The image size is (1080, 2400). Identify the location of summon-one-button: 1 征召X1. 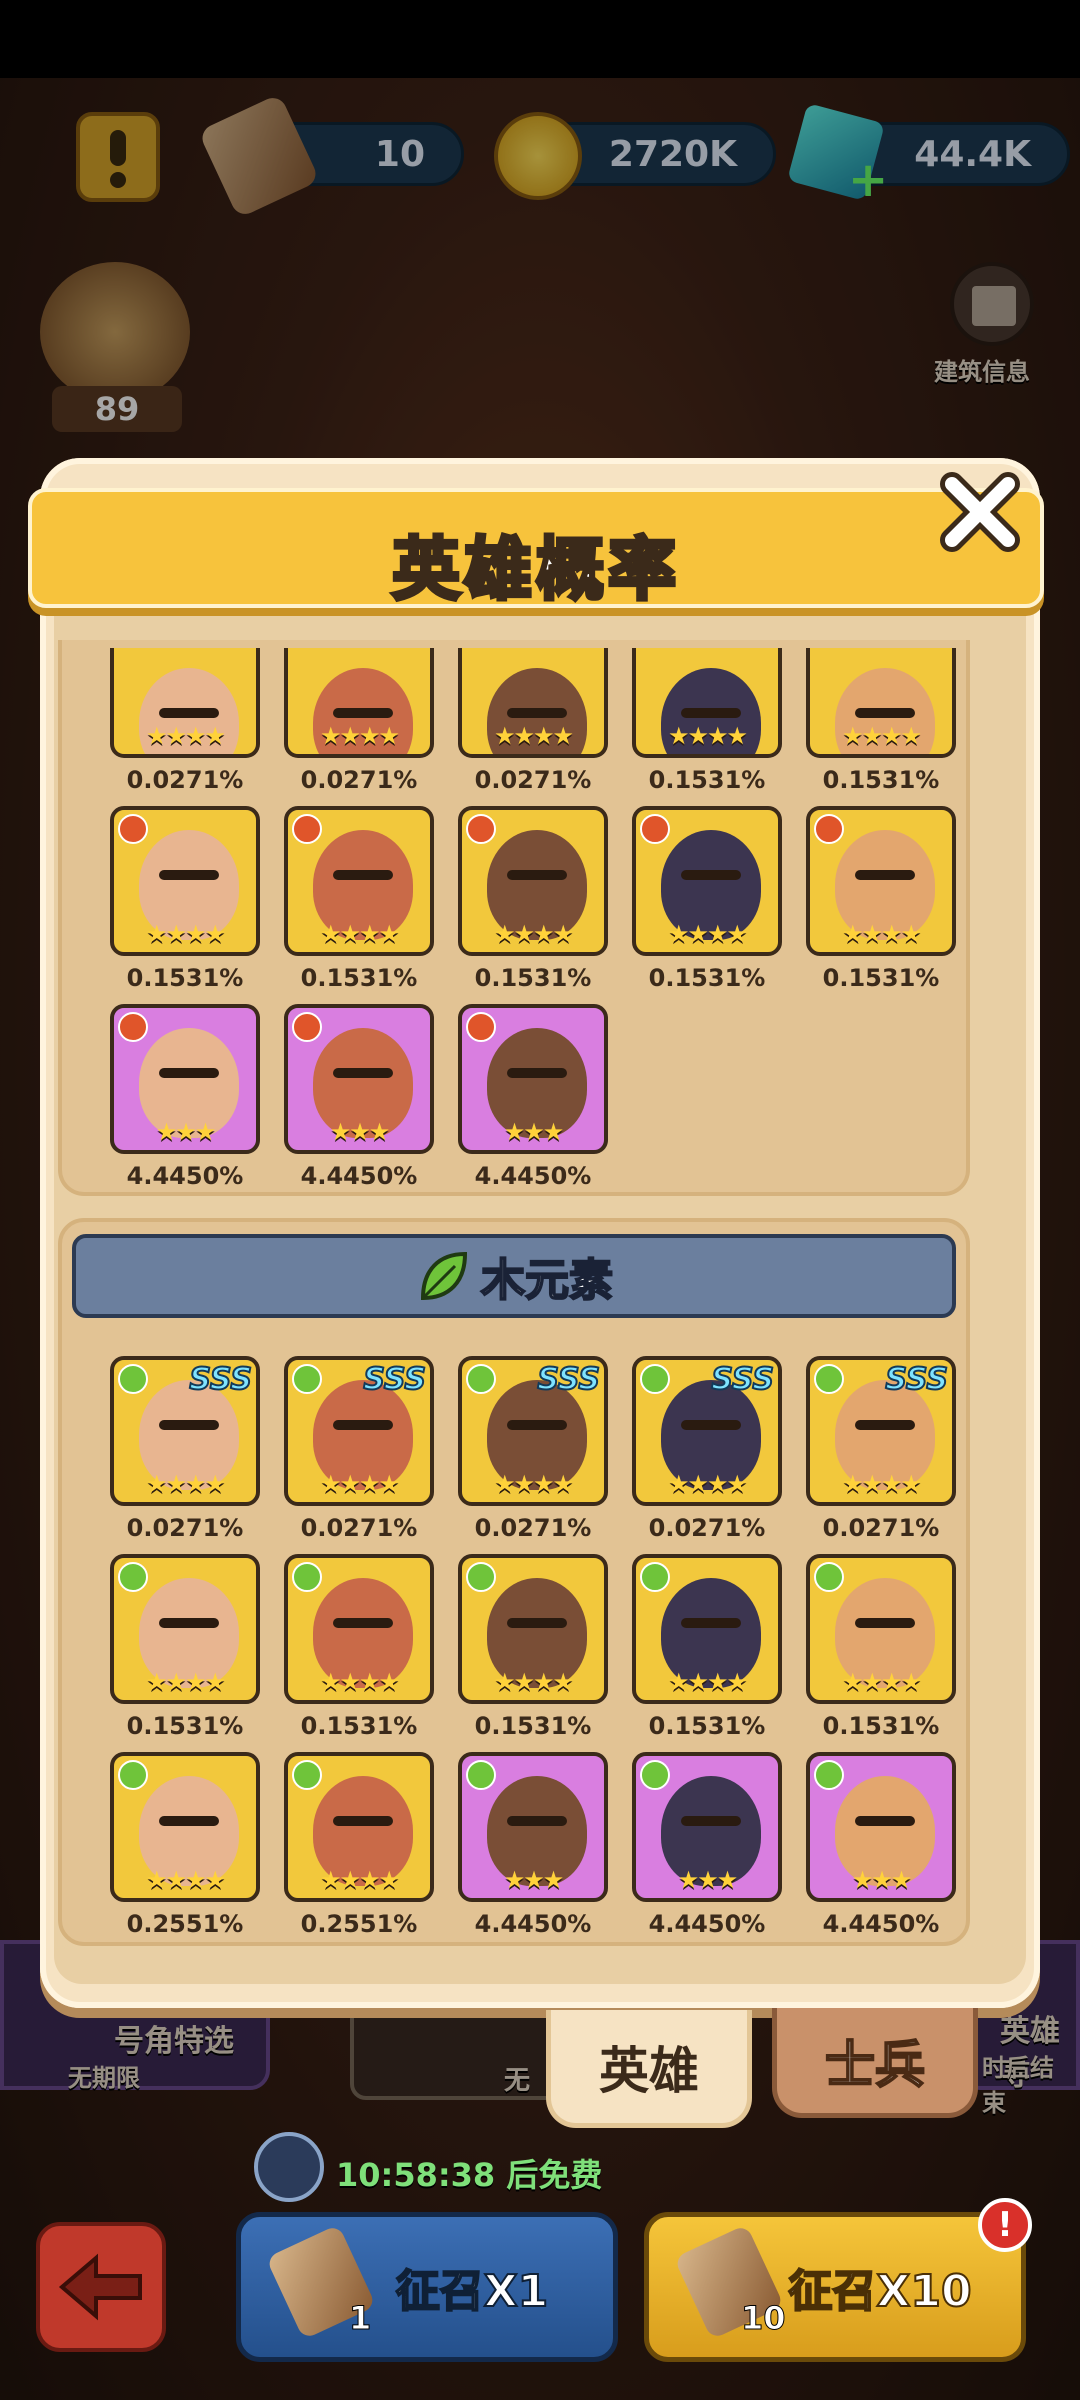
(427, 2287).